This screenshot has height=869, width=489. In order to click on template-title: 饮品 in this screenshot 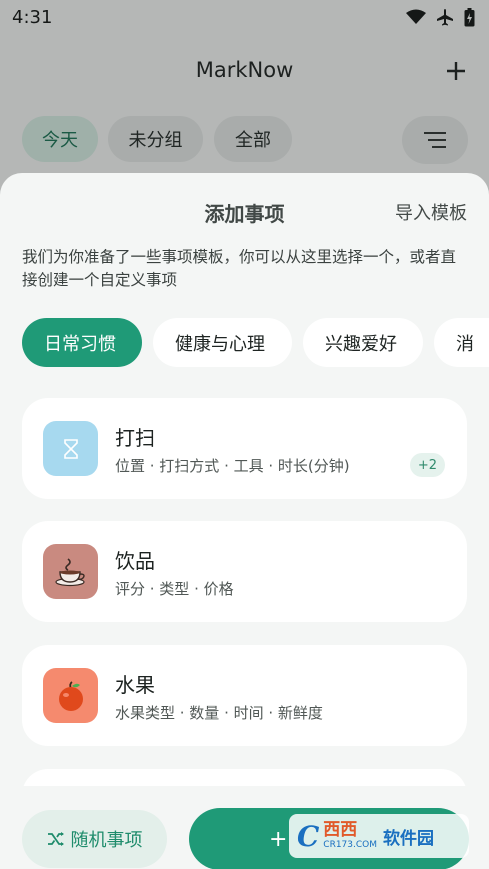, I will do `click(135, 561)`.